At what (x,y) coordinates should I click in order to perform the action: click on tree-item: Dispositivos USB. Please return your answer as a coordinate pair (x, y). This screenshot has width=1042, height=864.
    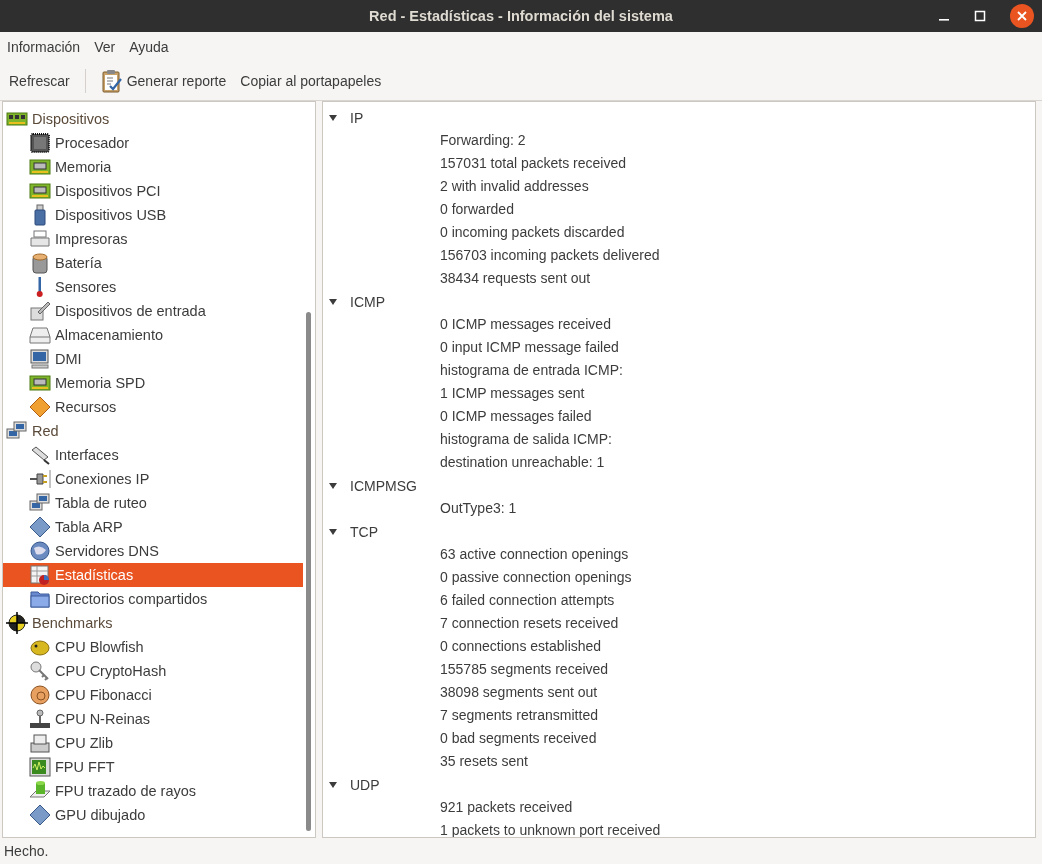
    Looking at the image, I should click on (153, 215).